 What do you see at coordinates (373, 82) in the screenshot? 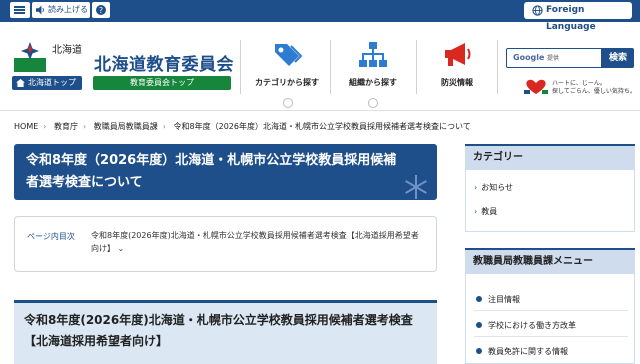
I see `nav-organization-label: 組織から探す` at bounding box center [373, 82].